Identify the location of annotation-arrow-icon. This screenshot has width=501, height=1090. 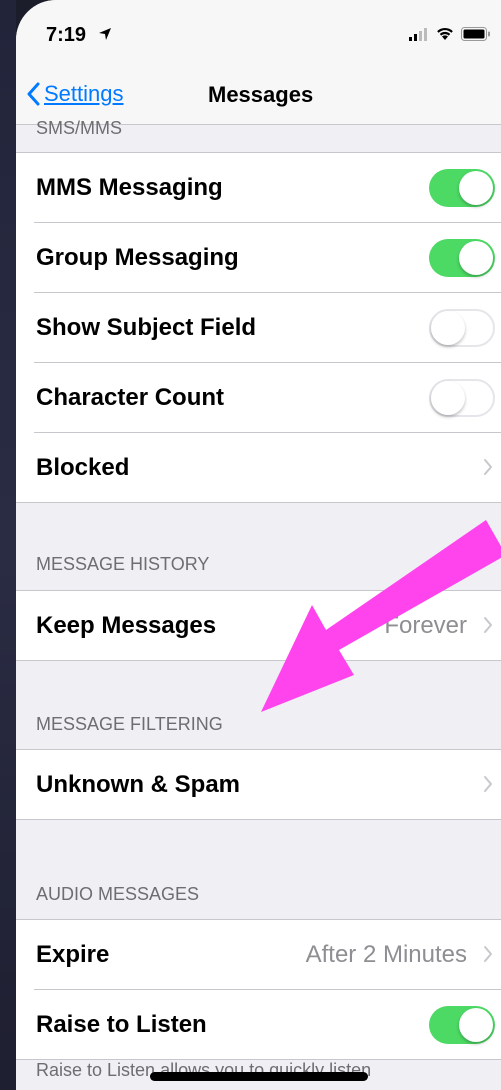
(381, 616).